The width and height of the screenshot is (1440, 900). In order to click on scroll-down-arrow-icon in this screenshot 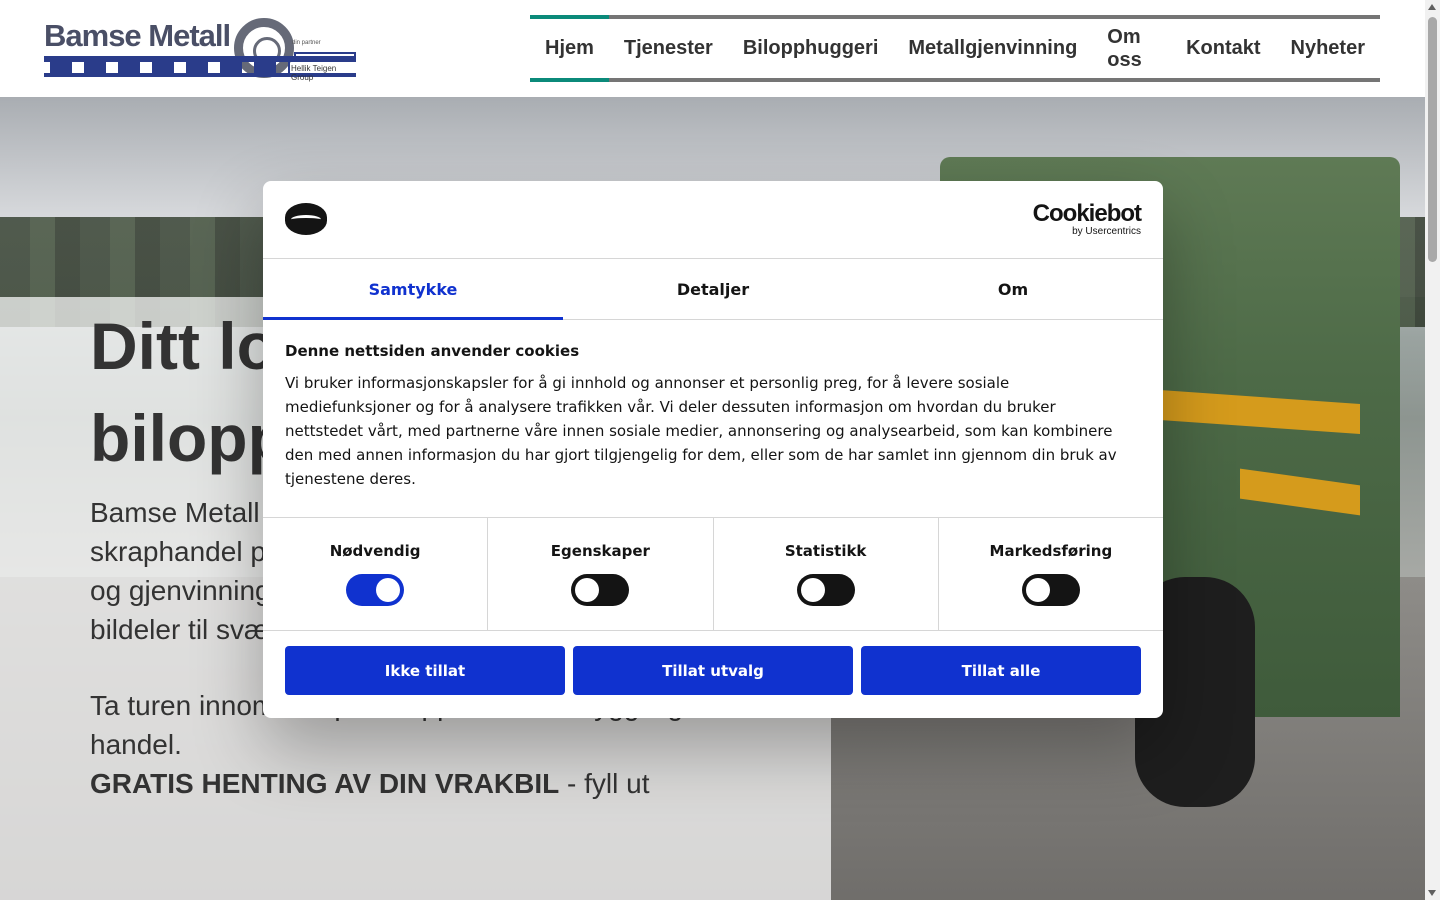, I will do `click(1432, 893)`.